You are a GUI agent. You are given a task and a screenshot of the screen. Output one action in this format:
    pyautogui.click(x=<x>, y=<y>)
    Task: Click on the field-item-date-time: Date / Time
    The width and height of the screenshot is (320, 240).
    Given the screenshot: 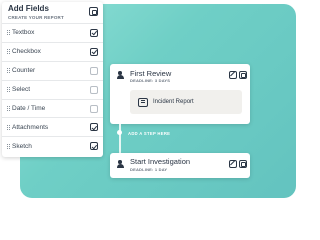 What is the action you would take?
    pyautogui.click(x=52, y=109)
    